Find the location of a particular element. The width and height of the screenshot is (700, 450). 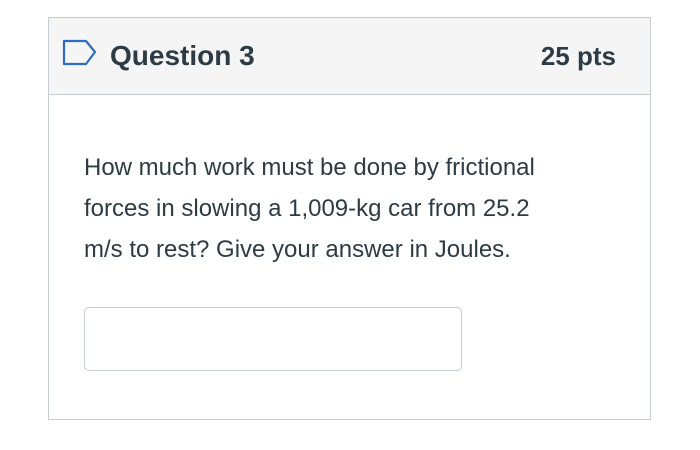

question-header: Question 3 25 pts is located at coordinates (349, 56).